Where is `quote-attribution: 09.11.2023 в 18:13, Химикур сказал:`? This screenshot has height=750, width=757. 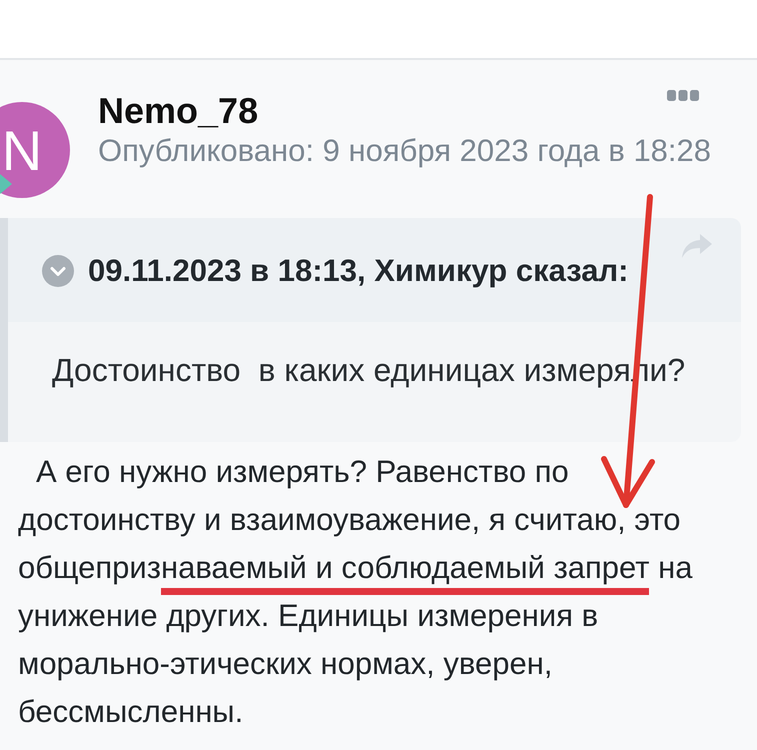 quote-attribution: 09.11.2023 в 18:13, Химикур сказал: is located at coordinates (358, 270).